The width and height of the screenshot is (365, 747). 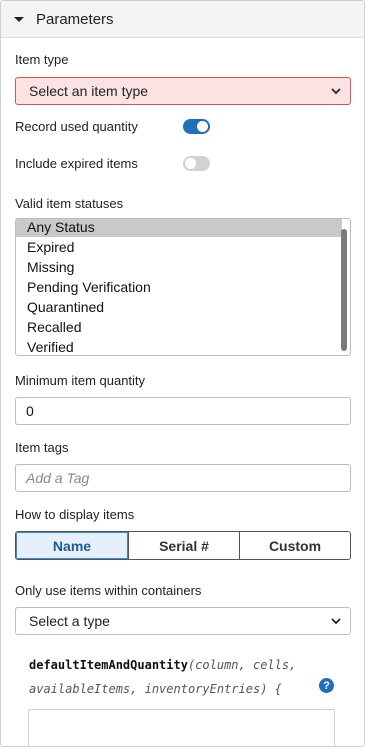 I want to click on function-signature-line1: defaultItemAndQuantity(column, cells,, so click(x=162, y=665).